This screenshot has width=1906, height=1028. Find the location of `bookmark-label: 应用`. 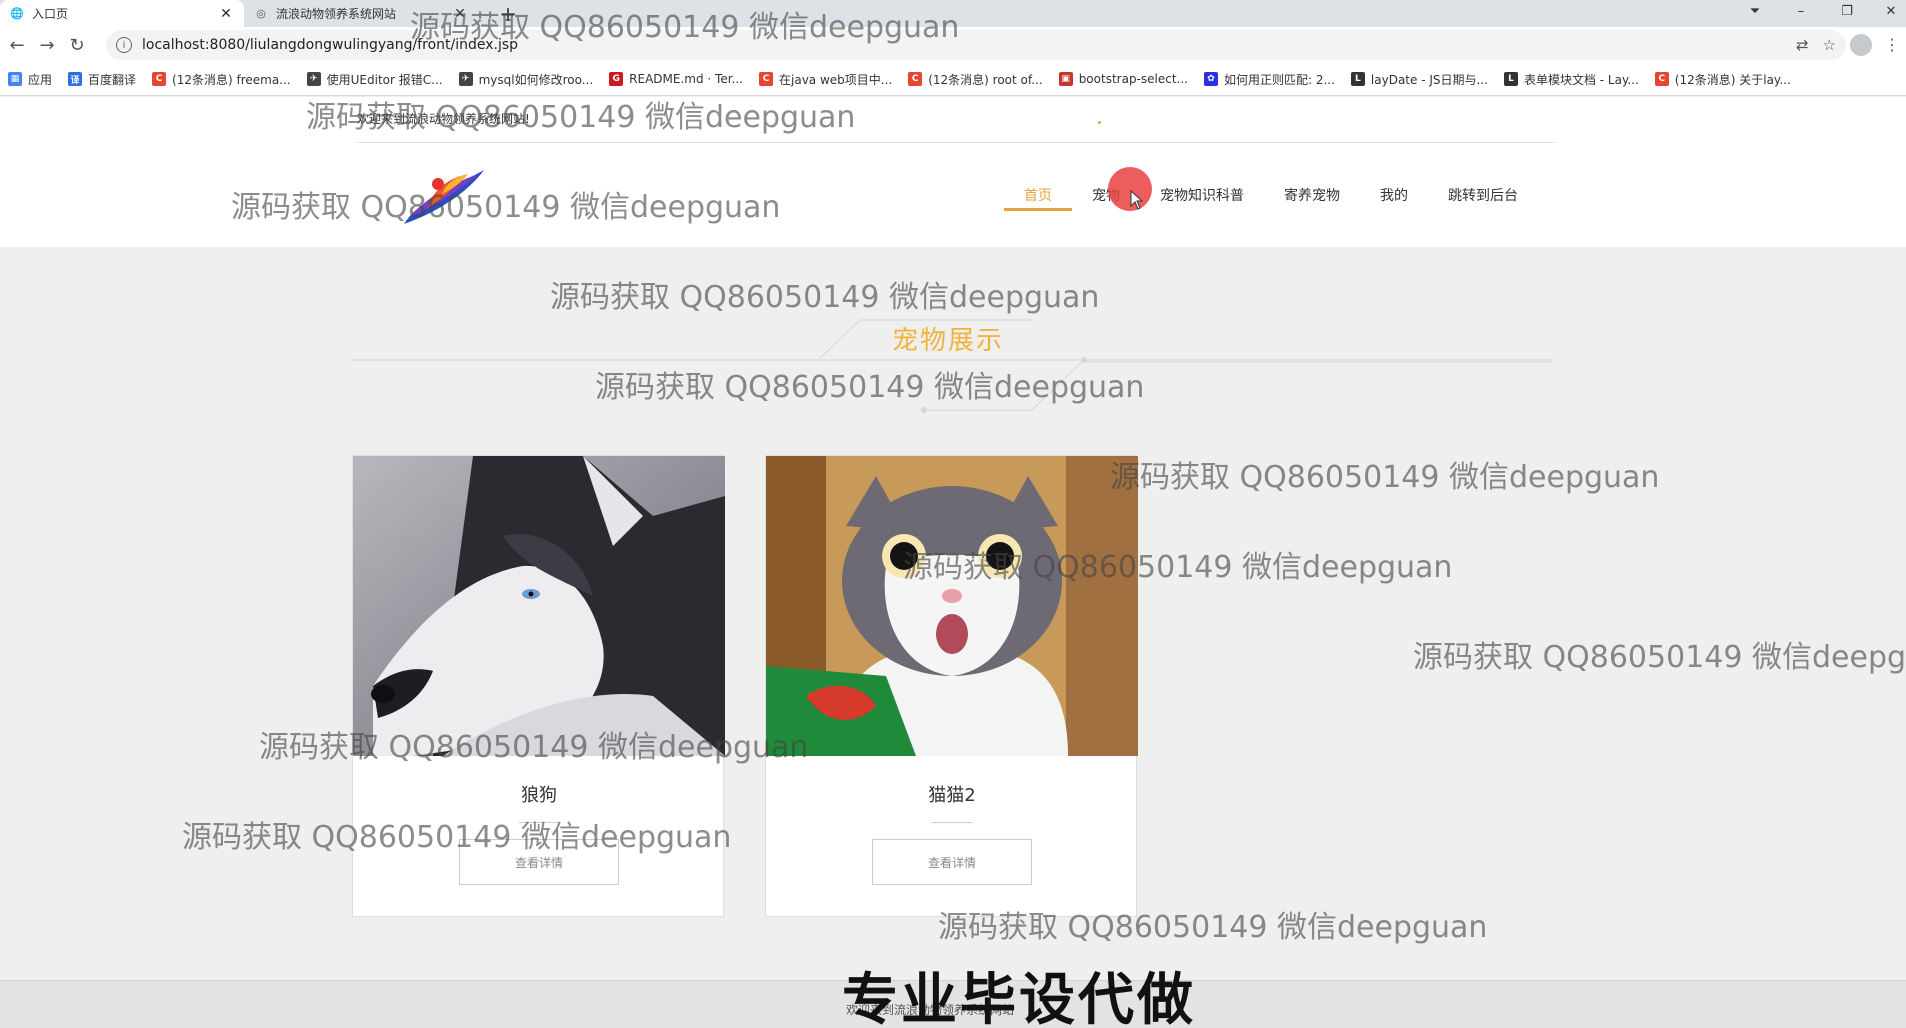

bookmark-label: 应用 is located at coordinates (40, 79).